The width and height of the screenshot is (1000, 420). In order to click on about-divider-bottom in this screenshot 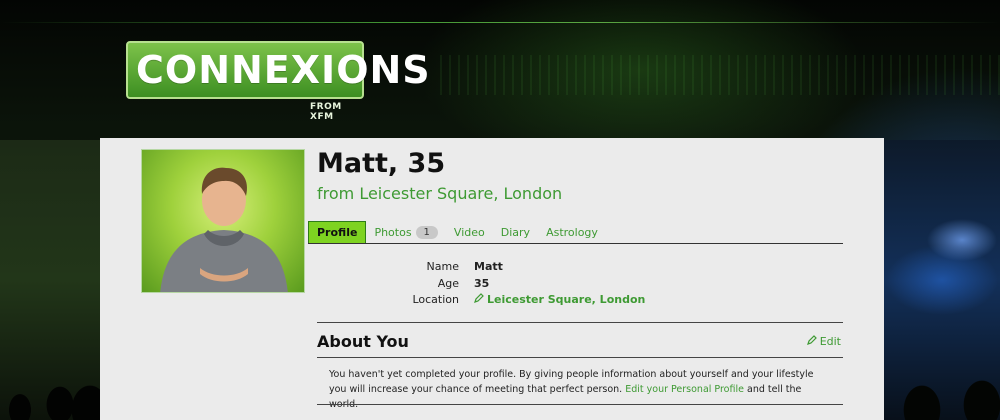, I will do `click(580, 404)`.